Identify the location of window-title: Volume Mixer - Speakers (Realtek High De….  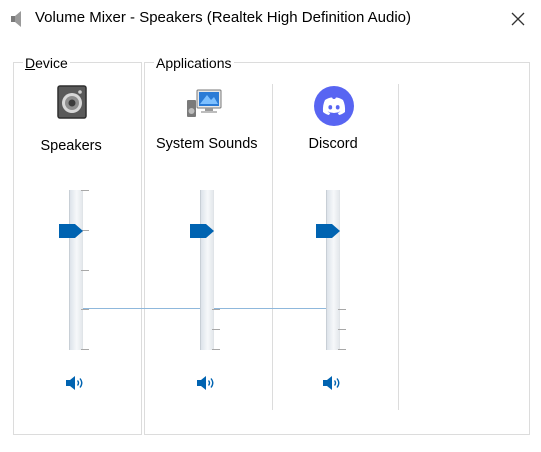
(223, 17).